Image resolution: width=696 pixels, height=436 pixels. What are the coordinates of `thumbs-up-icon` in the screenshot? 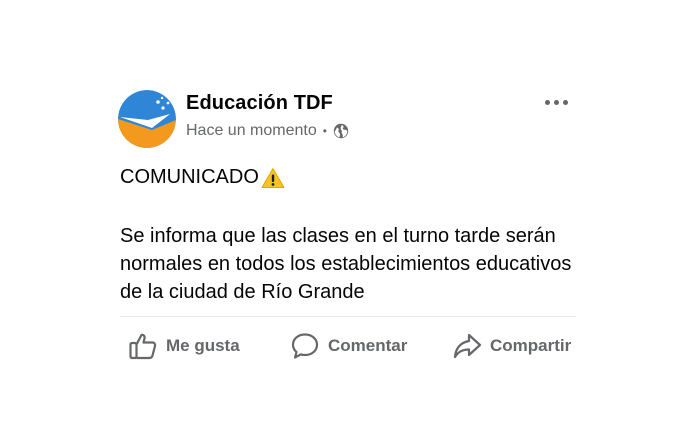 It's located at (143, 346).